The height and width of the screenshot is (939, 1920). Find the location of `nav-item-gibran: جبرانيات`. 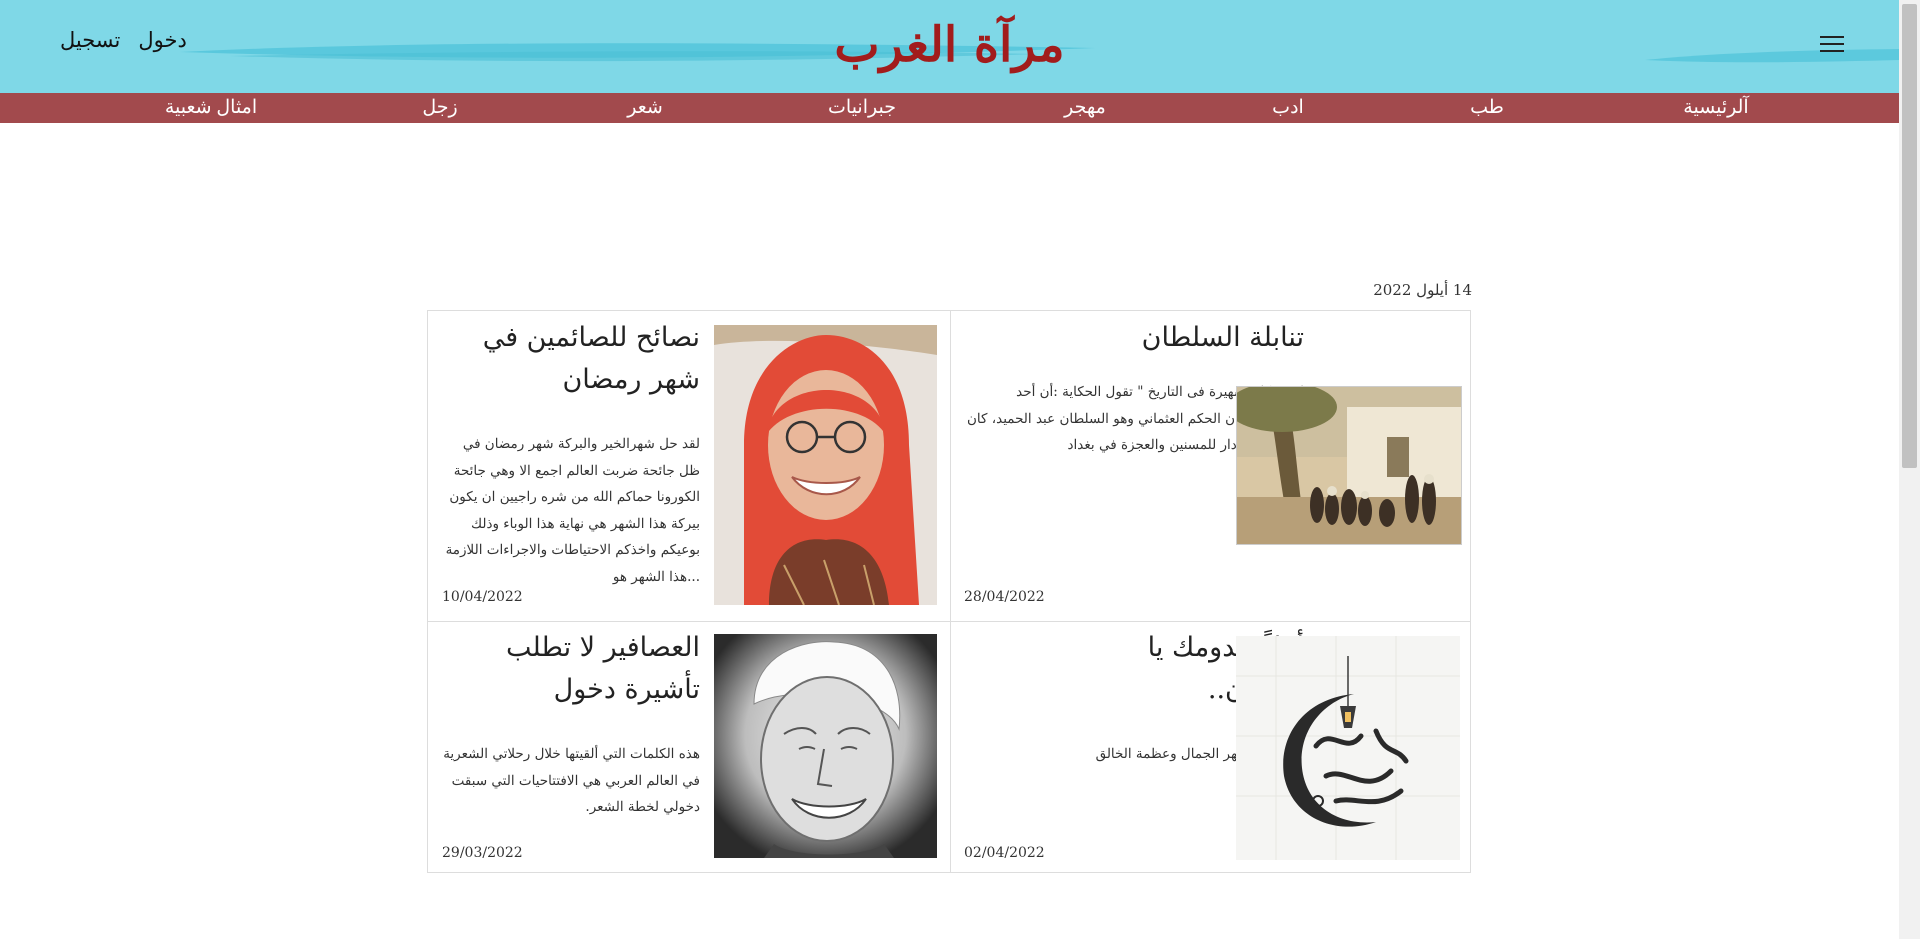

nav-item-gibran: جبرانيات is located at coordinates (862, 108).